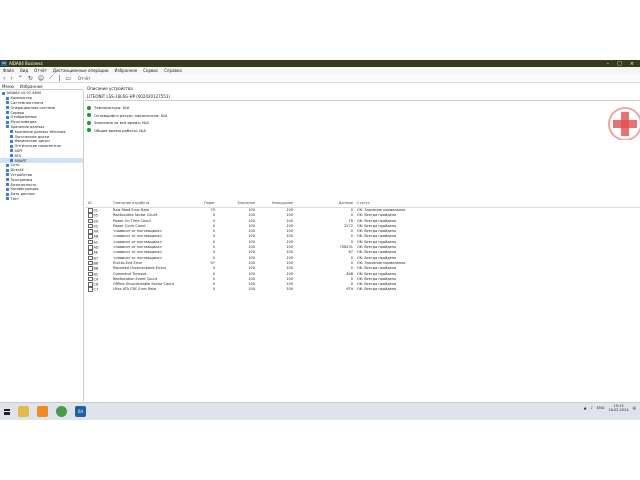 This screenshot has width=640, height=480. Describe the element at coordinates (131, 210) in the screenshot. I see `cell-description: Raw Read Error Rate` at that location.